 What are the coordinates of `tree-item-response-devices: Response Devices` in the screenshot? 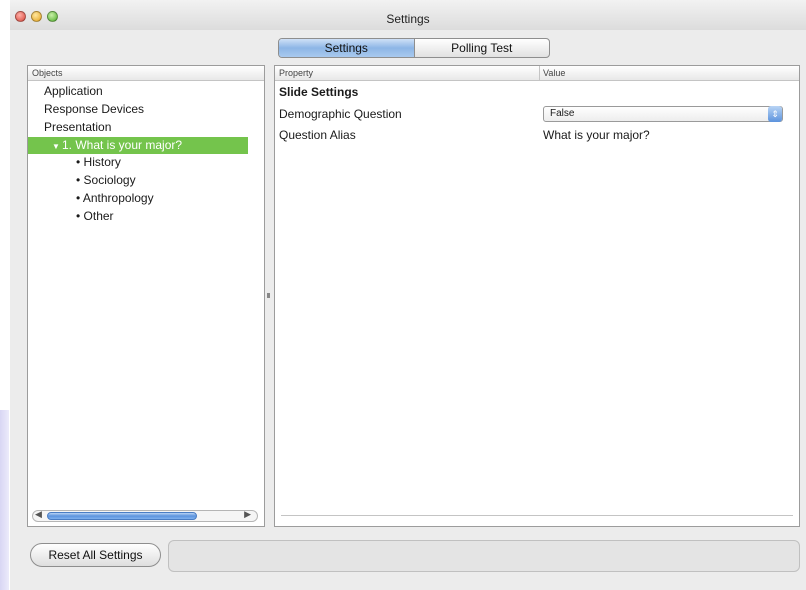 It's located at (154, 109).